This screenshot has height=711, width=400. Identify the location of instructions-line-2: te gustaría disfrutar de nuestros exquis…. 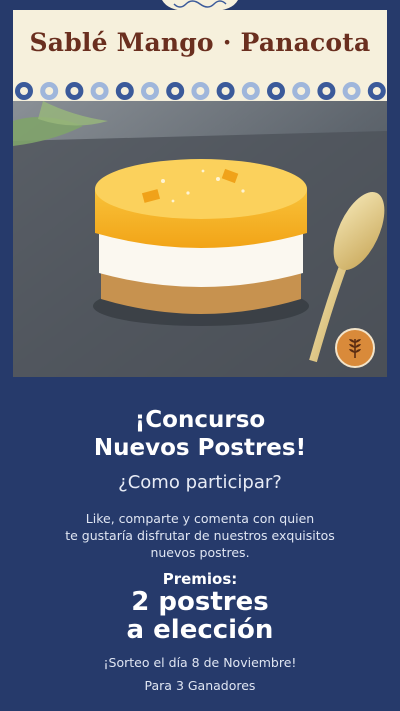
(200, 535).